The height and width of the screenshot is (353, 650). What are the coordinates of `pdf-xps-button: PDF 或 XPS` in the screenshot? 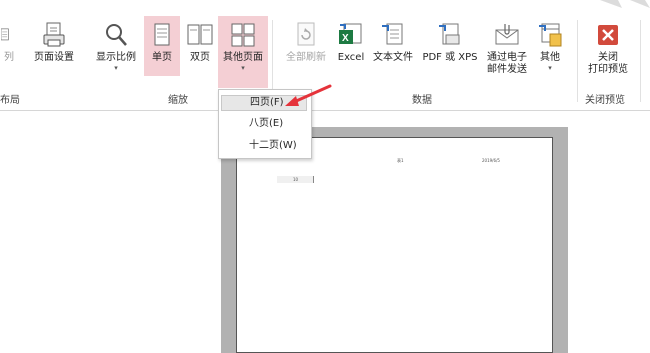 It's located at (450, 46).